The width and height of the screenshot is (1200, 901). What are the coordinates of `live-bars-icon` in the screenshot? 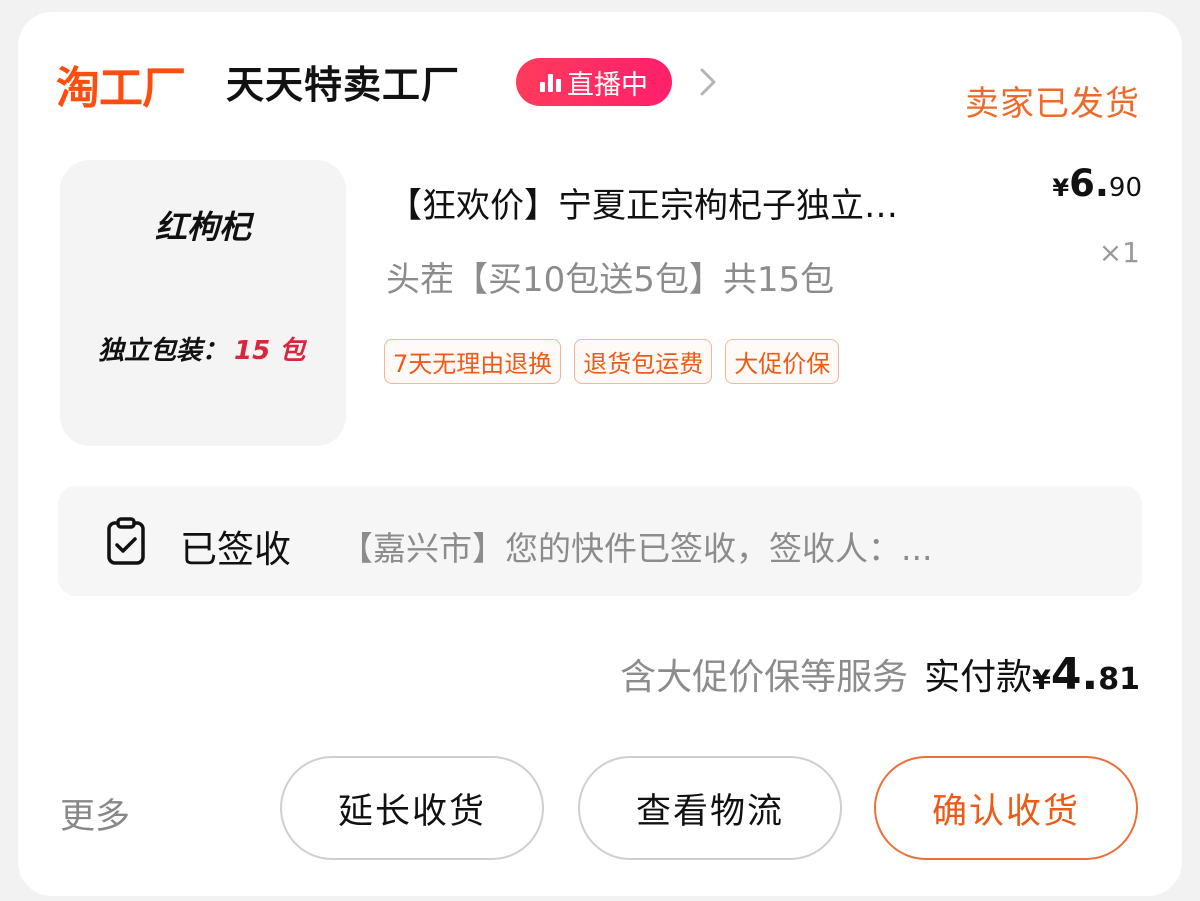 It's located at (550, 82).